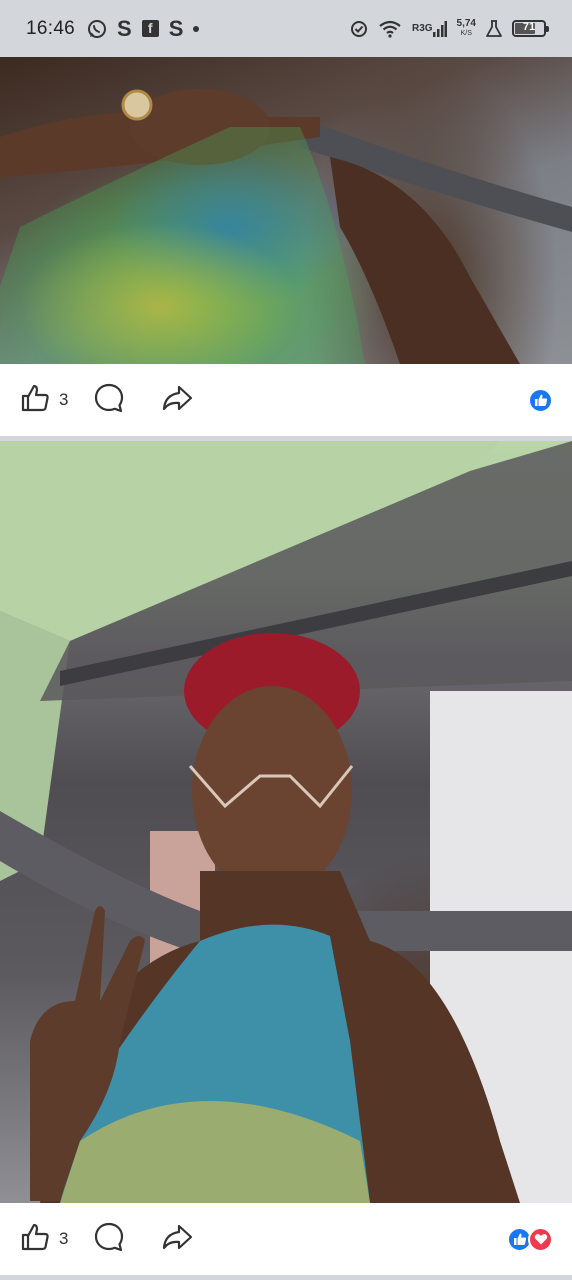 The height and width of the screenshot is (1280, 572). What do you see at coordinates (97, 29) in the screenshot?
I see `whatsapp-icon` at bounding box center [97, 29].